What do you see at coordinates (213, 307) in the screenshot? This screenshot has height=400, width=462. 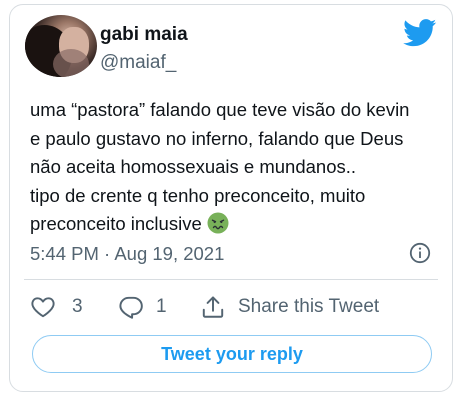 I see `share-icon` at bounding box center [213, 307].